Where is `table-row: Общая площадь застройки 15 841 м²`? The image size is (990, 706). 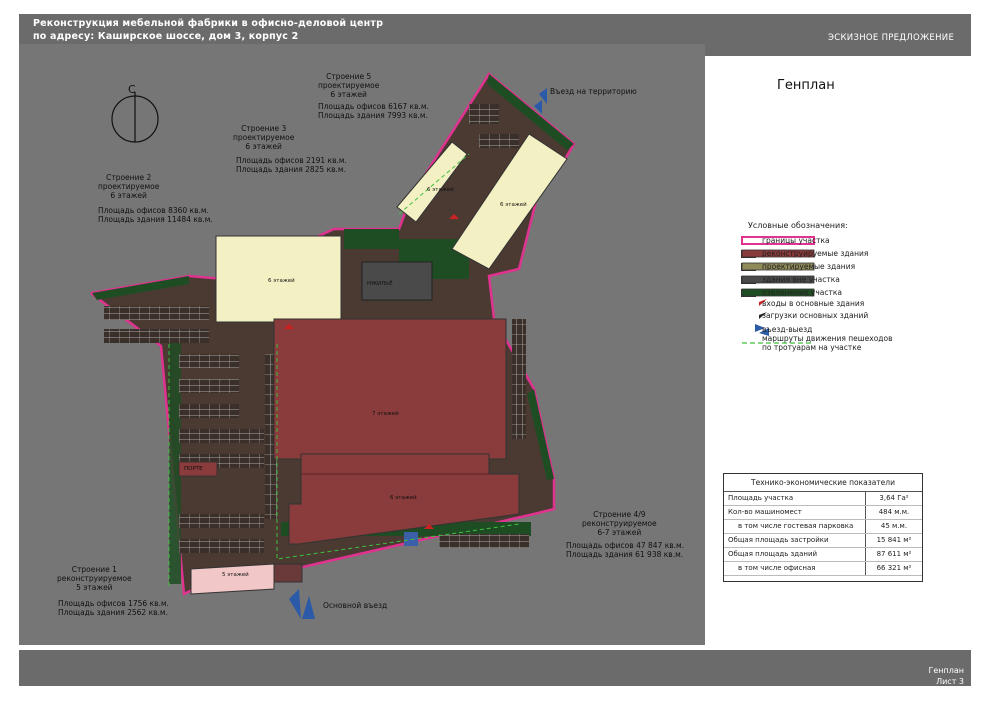
table-row: Общая площадь застройки 15 841 м² is located at coordinates (823, 541).